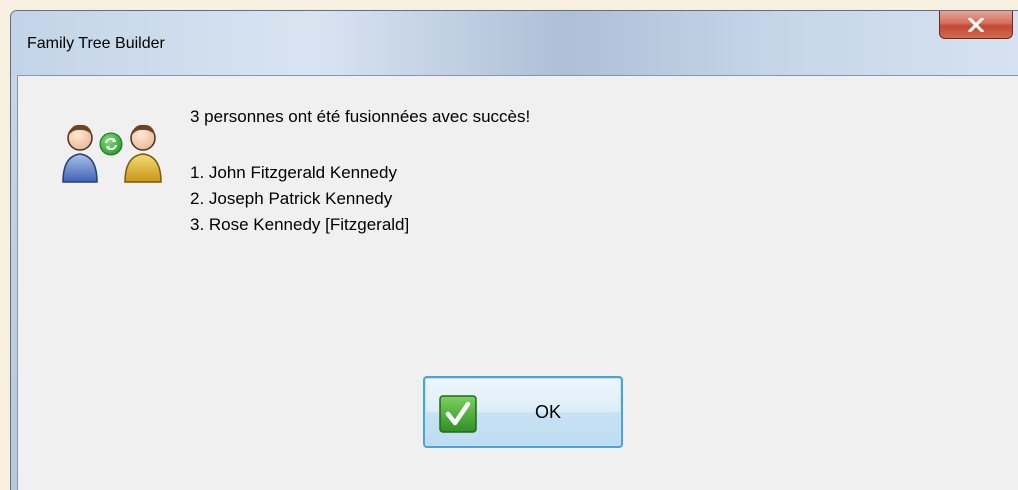  What do you see at coordinates (548, 412) in the screenshot?
I see `ok-button-label: OK` at bounding box center [548, 412].